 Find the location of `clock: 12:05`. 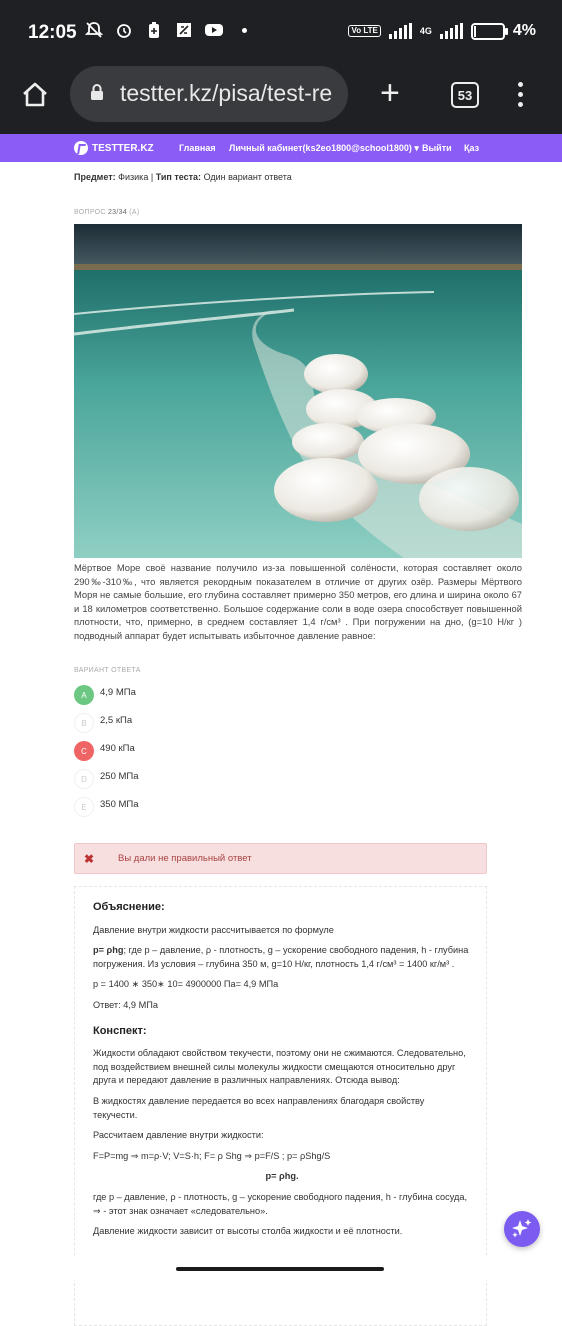

clock: 12:05 is located at coordinates (52, 32).